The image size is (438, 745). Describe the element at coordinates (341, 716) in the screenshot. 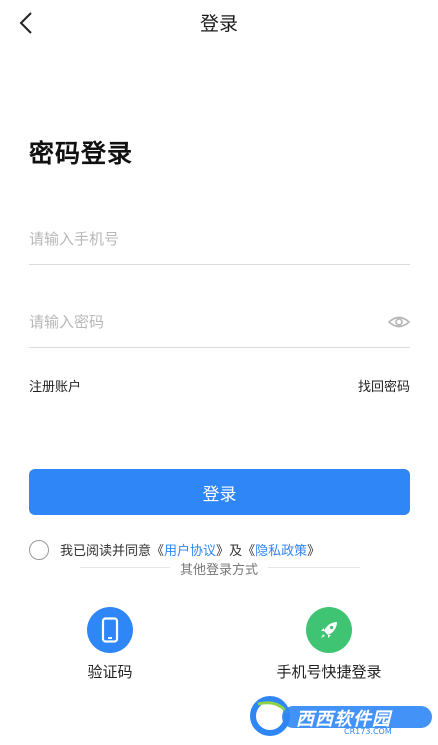

I see `site-watermark: 西西软件园 CR173.COM` at that location.